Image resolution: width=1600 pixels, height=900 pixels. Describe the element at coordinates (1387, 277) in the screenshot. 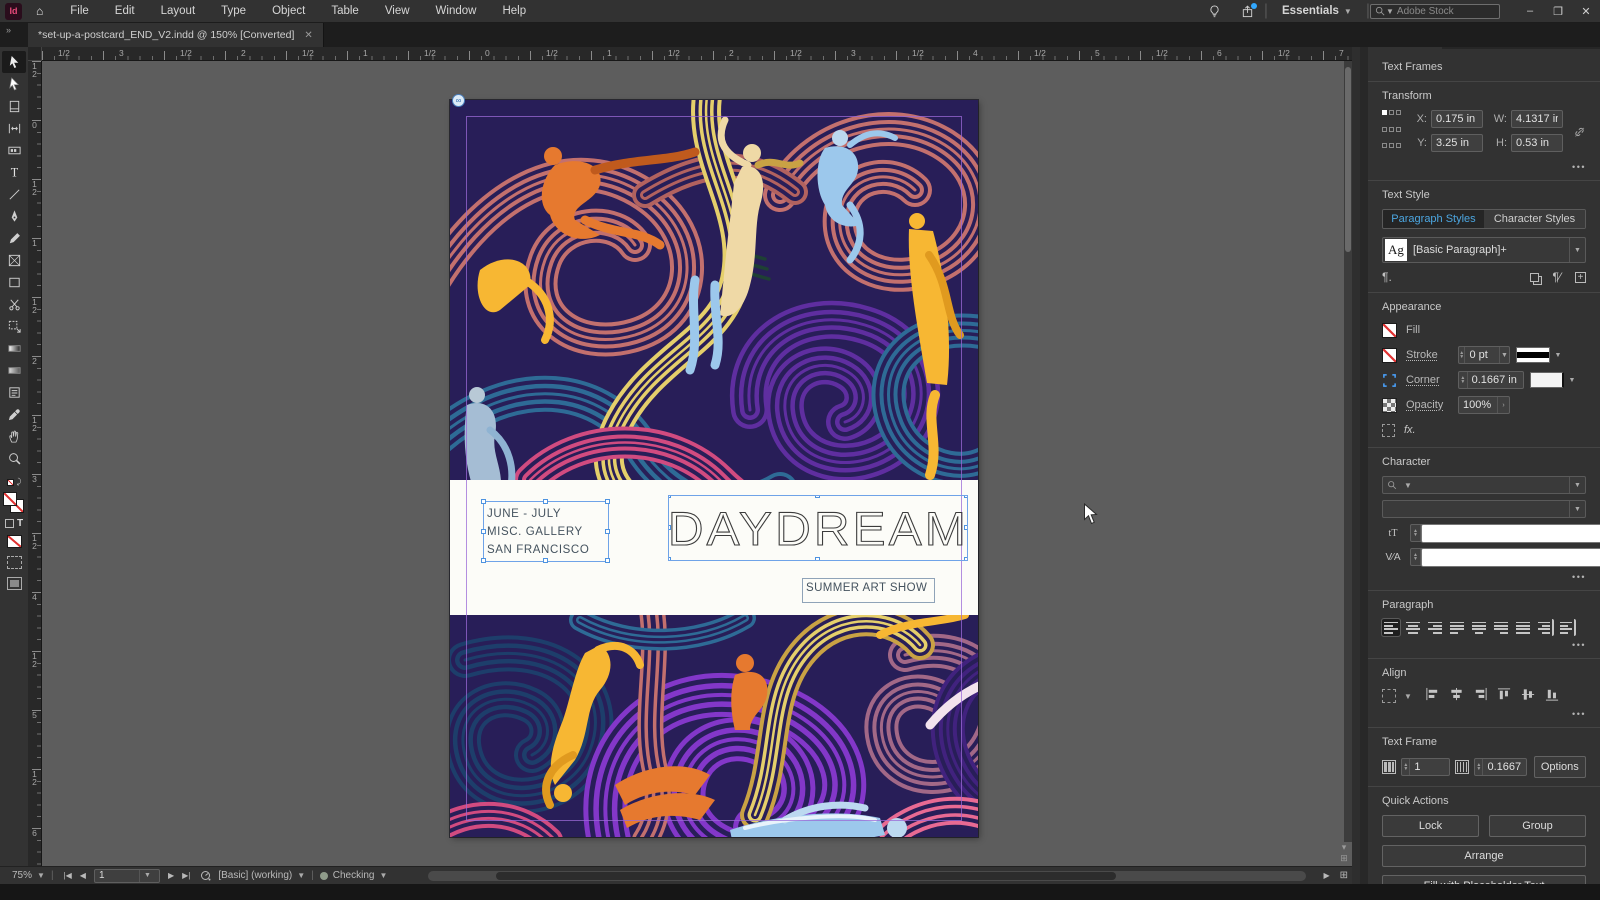

I see `paragraph-mark-icon: ¶.` at that location.